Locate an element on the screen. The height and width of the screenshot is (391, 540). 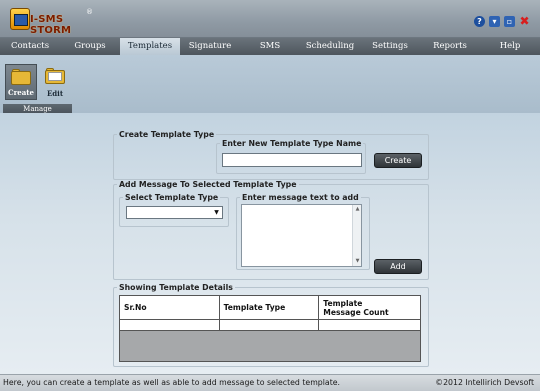
table-row is located at coordinates (270, 325).